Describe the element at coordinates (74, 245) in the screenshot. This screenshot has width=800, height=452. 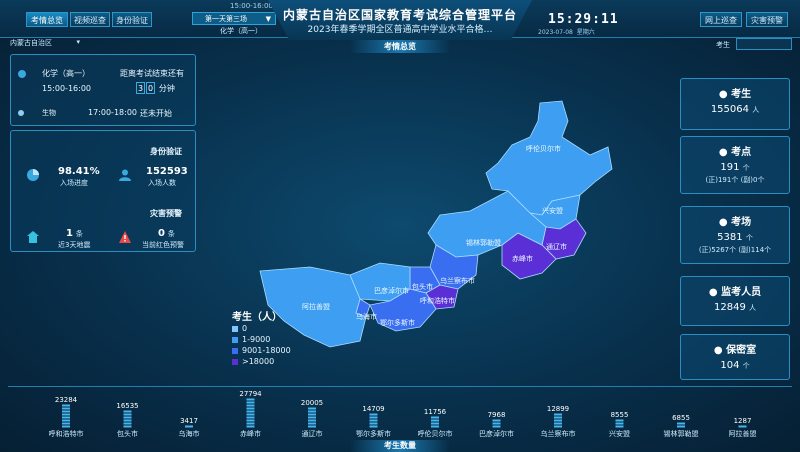
I see `recent-label: 近3天地震` at that location.